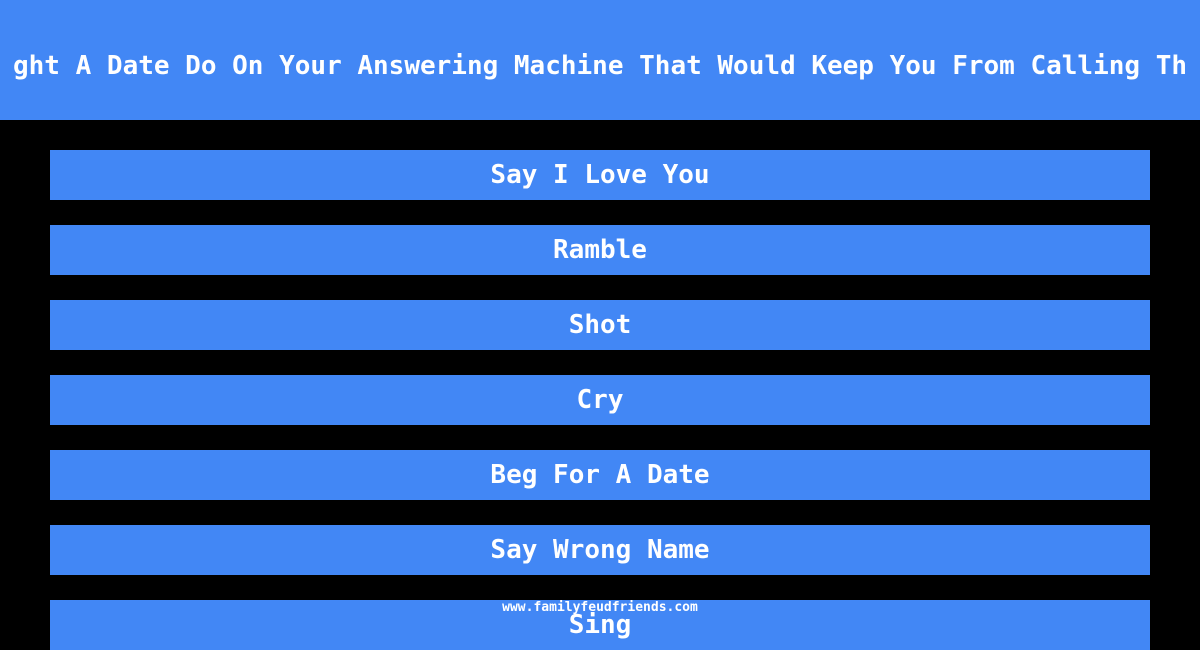 This screenshot has width=1200, height=650. I want to click on answer-item: Say I Love You, so click(600, 175).